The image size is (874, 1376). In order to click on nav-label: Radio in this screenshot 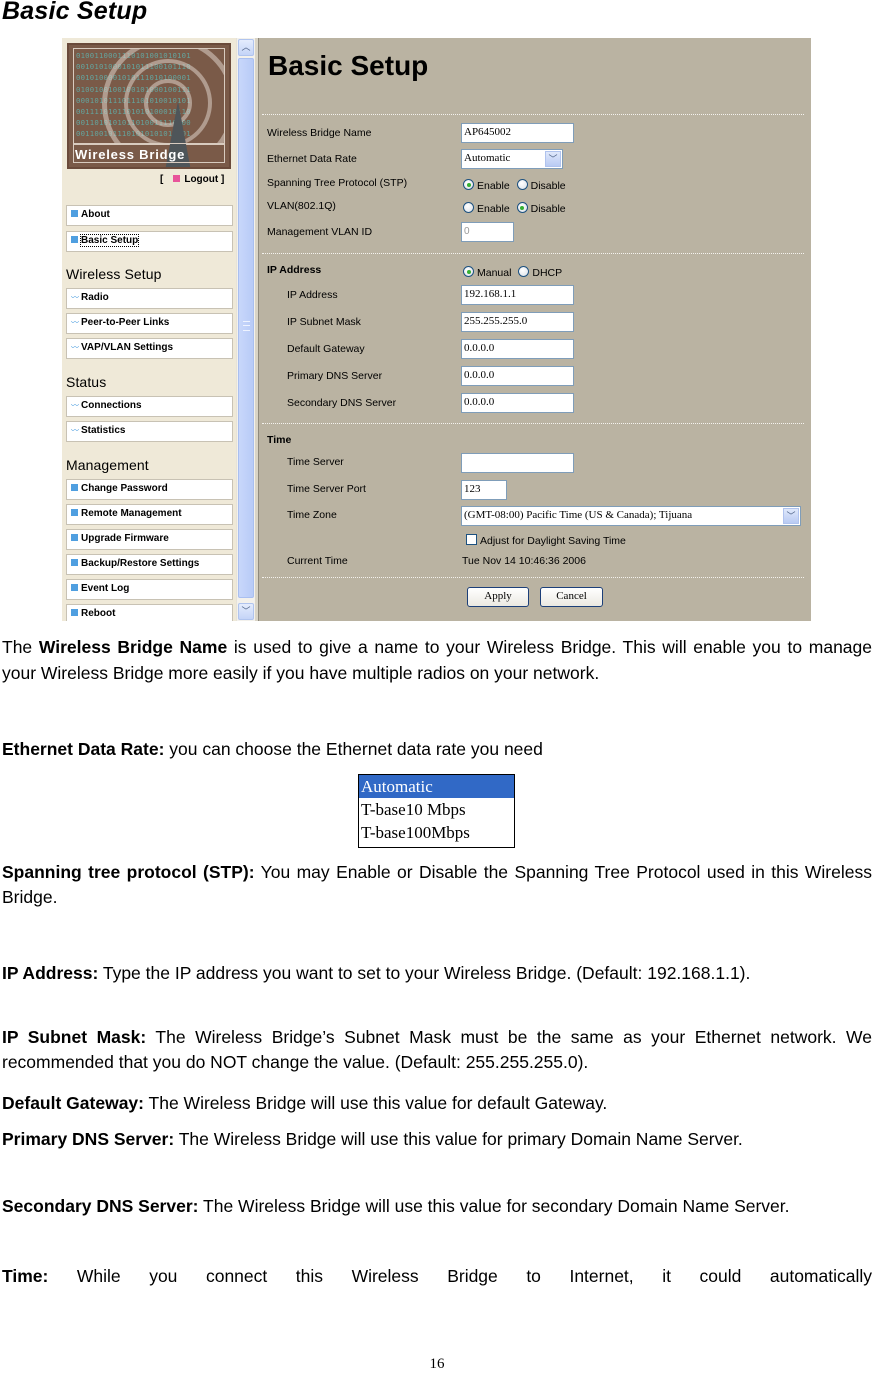, I will do `click(95, 297)`.